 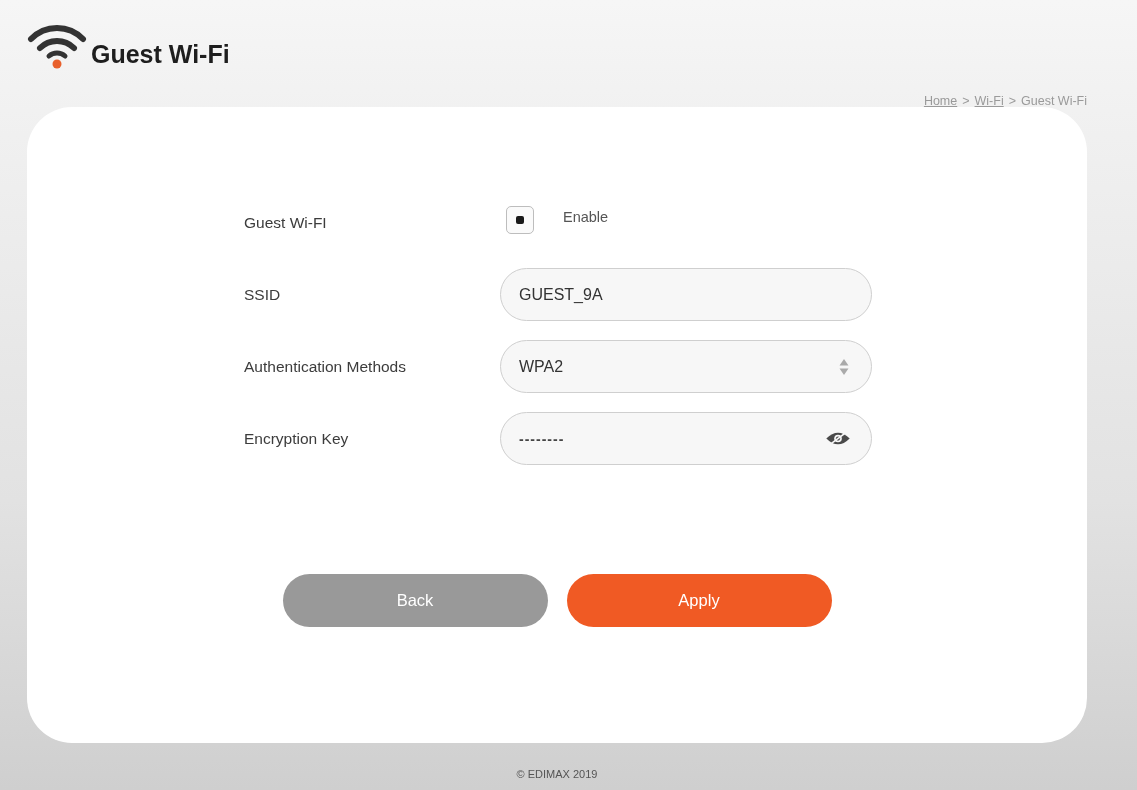 What do you see at coordinates (686, 294) in the screenshot?
I see `ssid-field: GUEST_9A` at bounding box center [686, 294].